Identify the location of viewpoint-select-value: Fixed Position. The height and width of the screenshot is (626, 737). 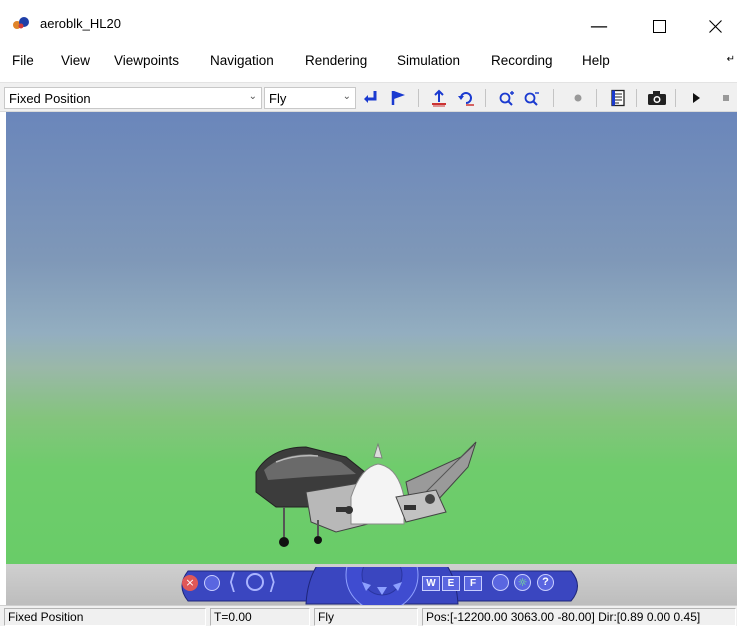
(50, 98).